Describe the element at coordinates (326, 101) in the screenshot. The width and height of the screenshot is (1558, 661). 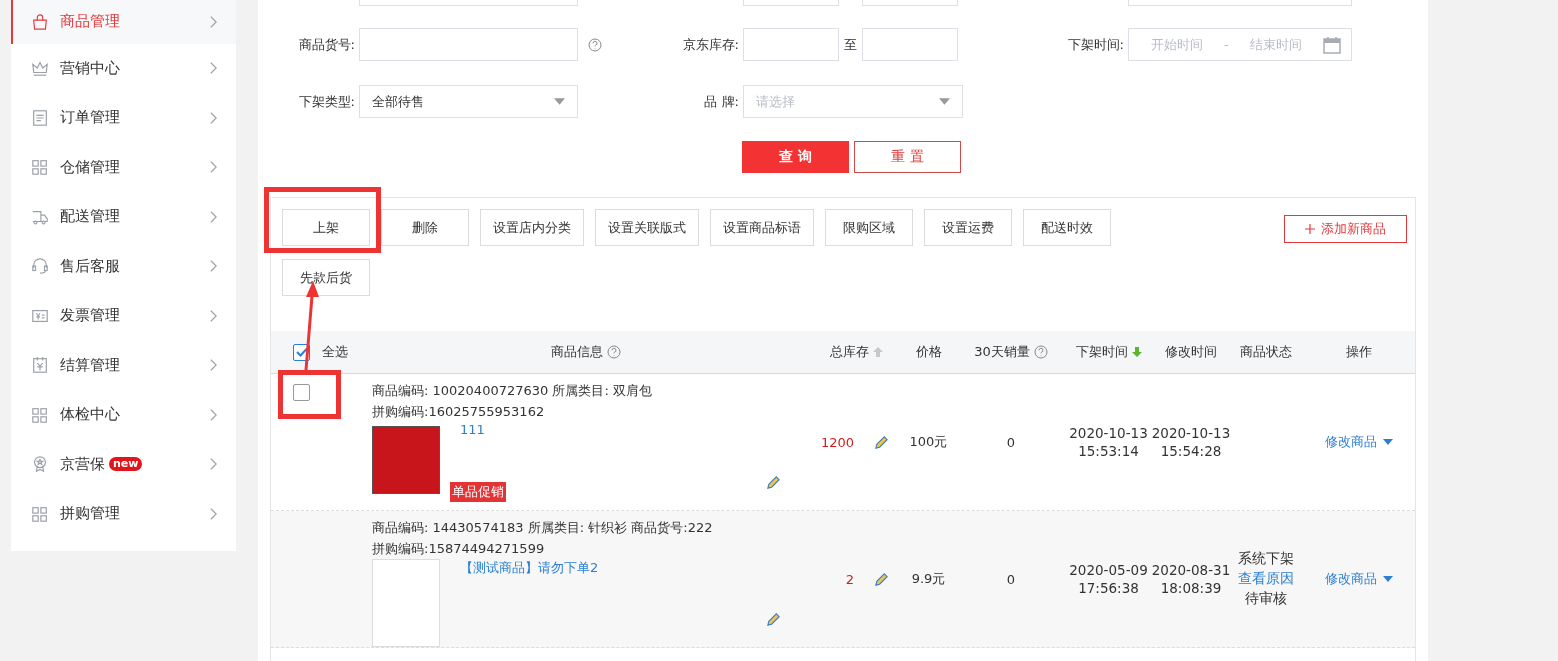
I see `field-label: 下架类型:` at that location.